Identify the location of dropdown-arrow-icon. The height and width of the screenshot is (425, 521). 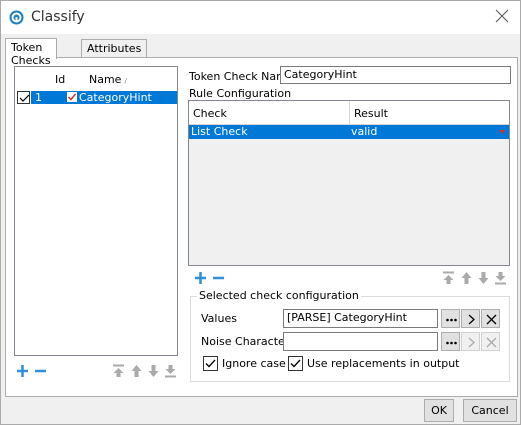
(502, 132).